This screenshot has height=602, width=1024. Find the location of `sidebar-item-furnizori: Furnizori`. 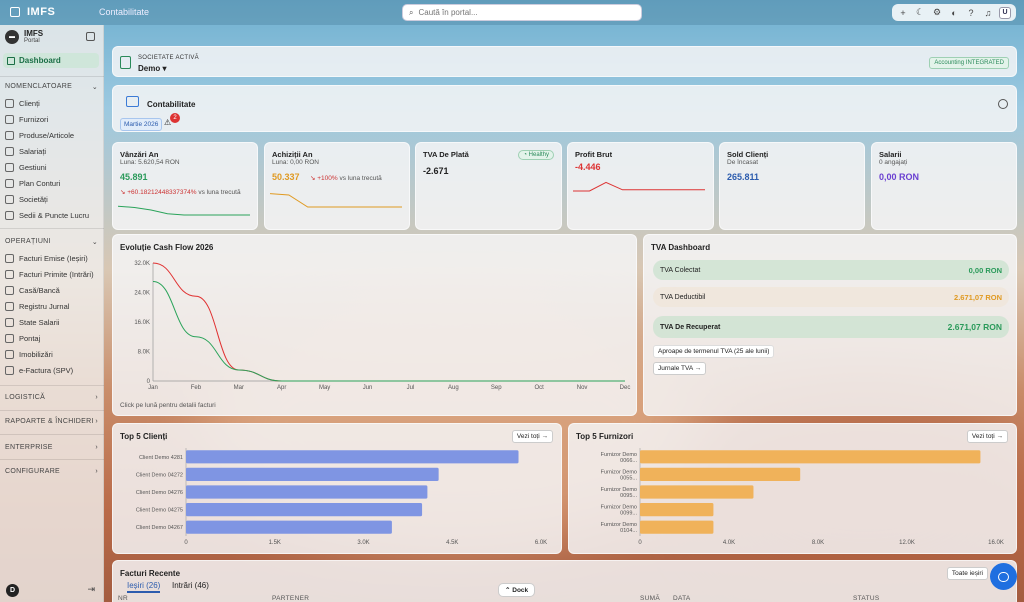

sidebar-item-furnizori: Furnizori is located at coordinates (26, 119).